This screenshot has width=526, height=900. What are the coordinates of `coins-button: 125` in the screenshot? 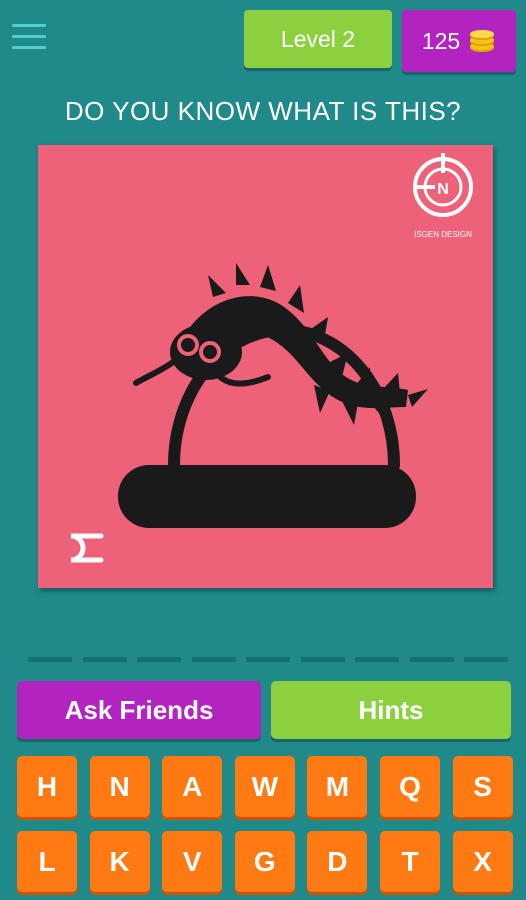 It's located at (459, 41).